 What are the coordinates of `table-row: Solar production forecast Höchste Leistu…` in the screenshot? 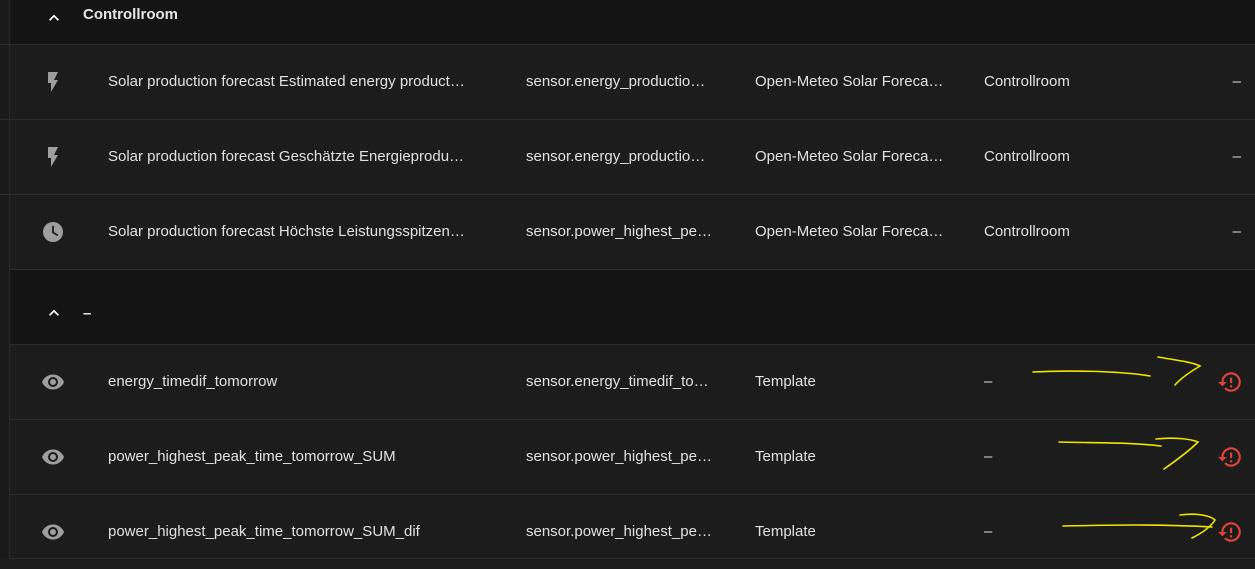 It's located at (632, 232).